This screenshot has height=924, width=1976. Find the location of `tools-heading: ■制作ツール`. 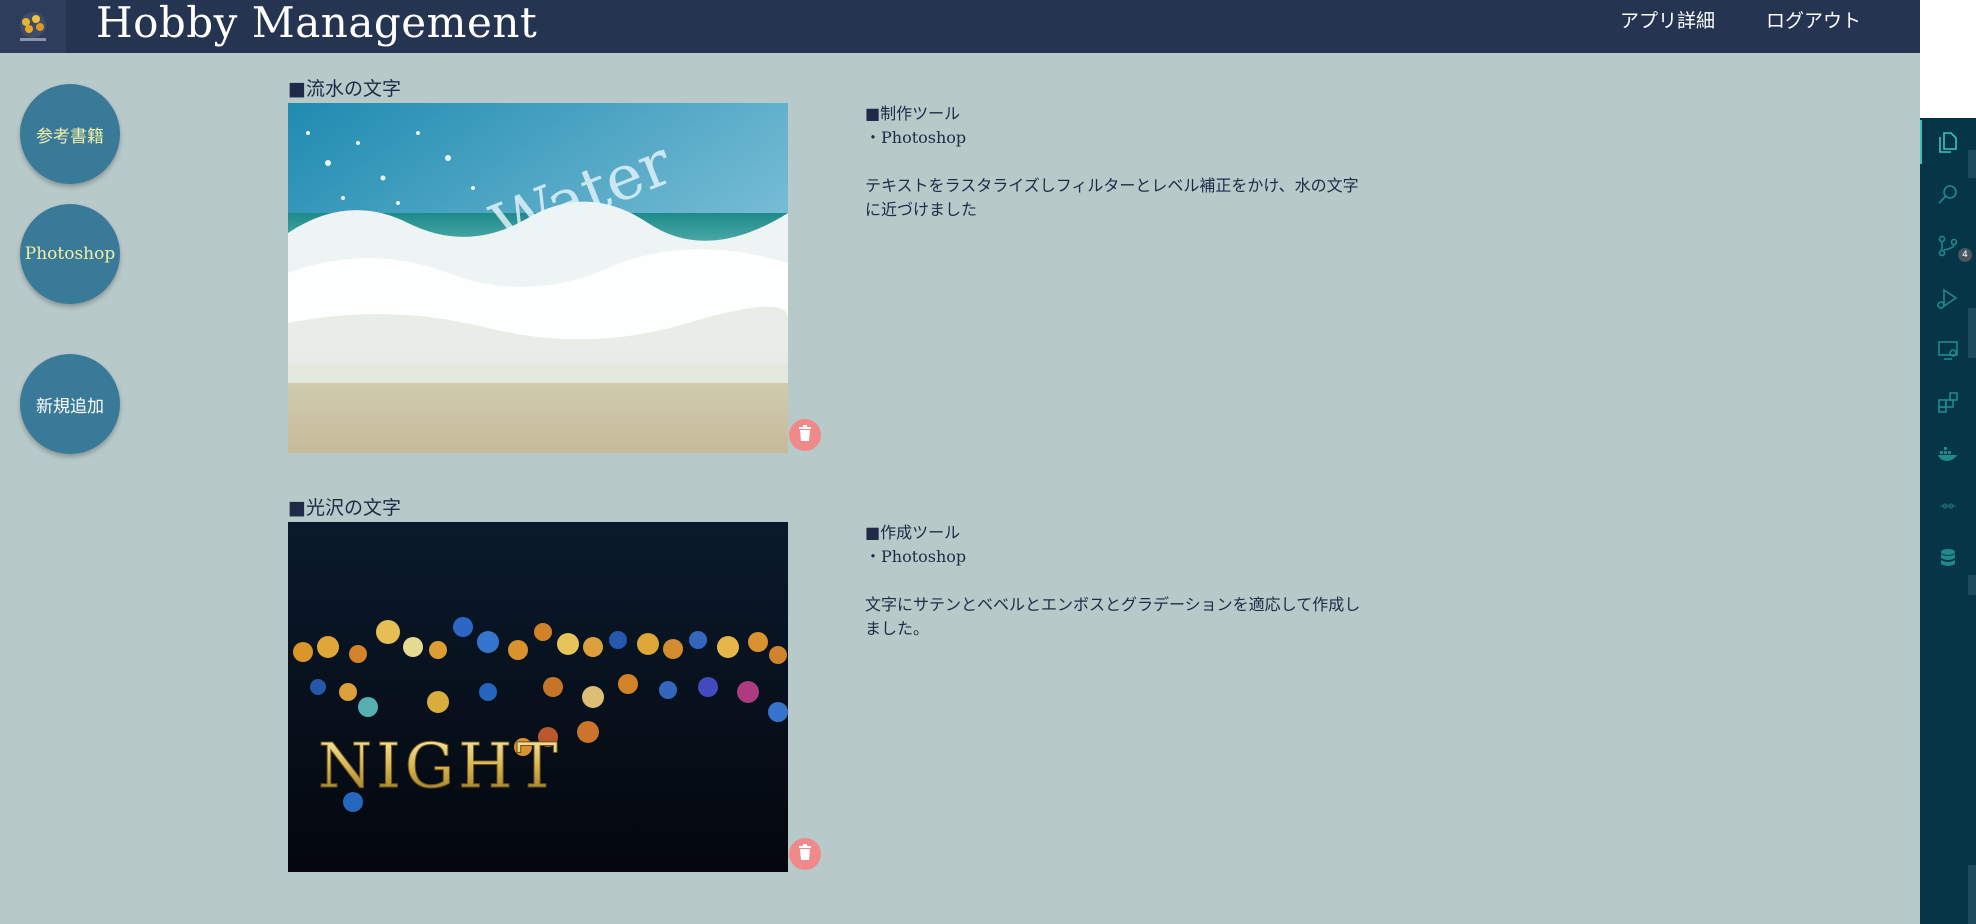

tools-heading: ■制作ツール is located at coordinates (913, 113).